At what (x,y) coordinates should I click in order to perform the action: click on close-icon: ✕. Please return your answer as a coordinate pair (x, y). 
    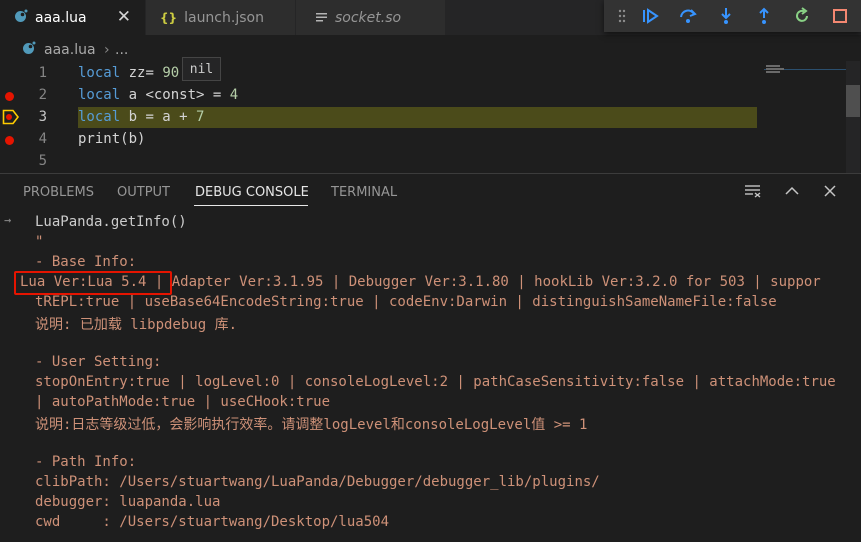
    Looking at the image, I should click on (124, 17).